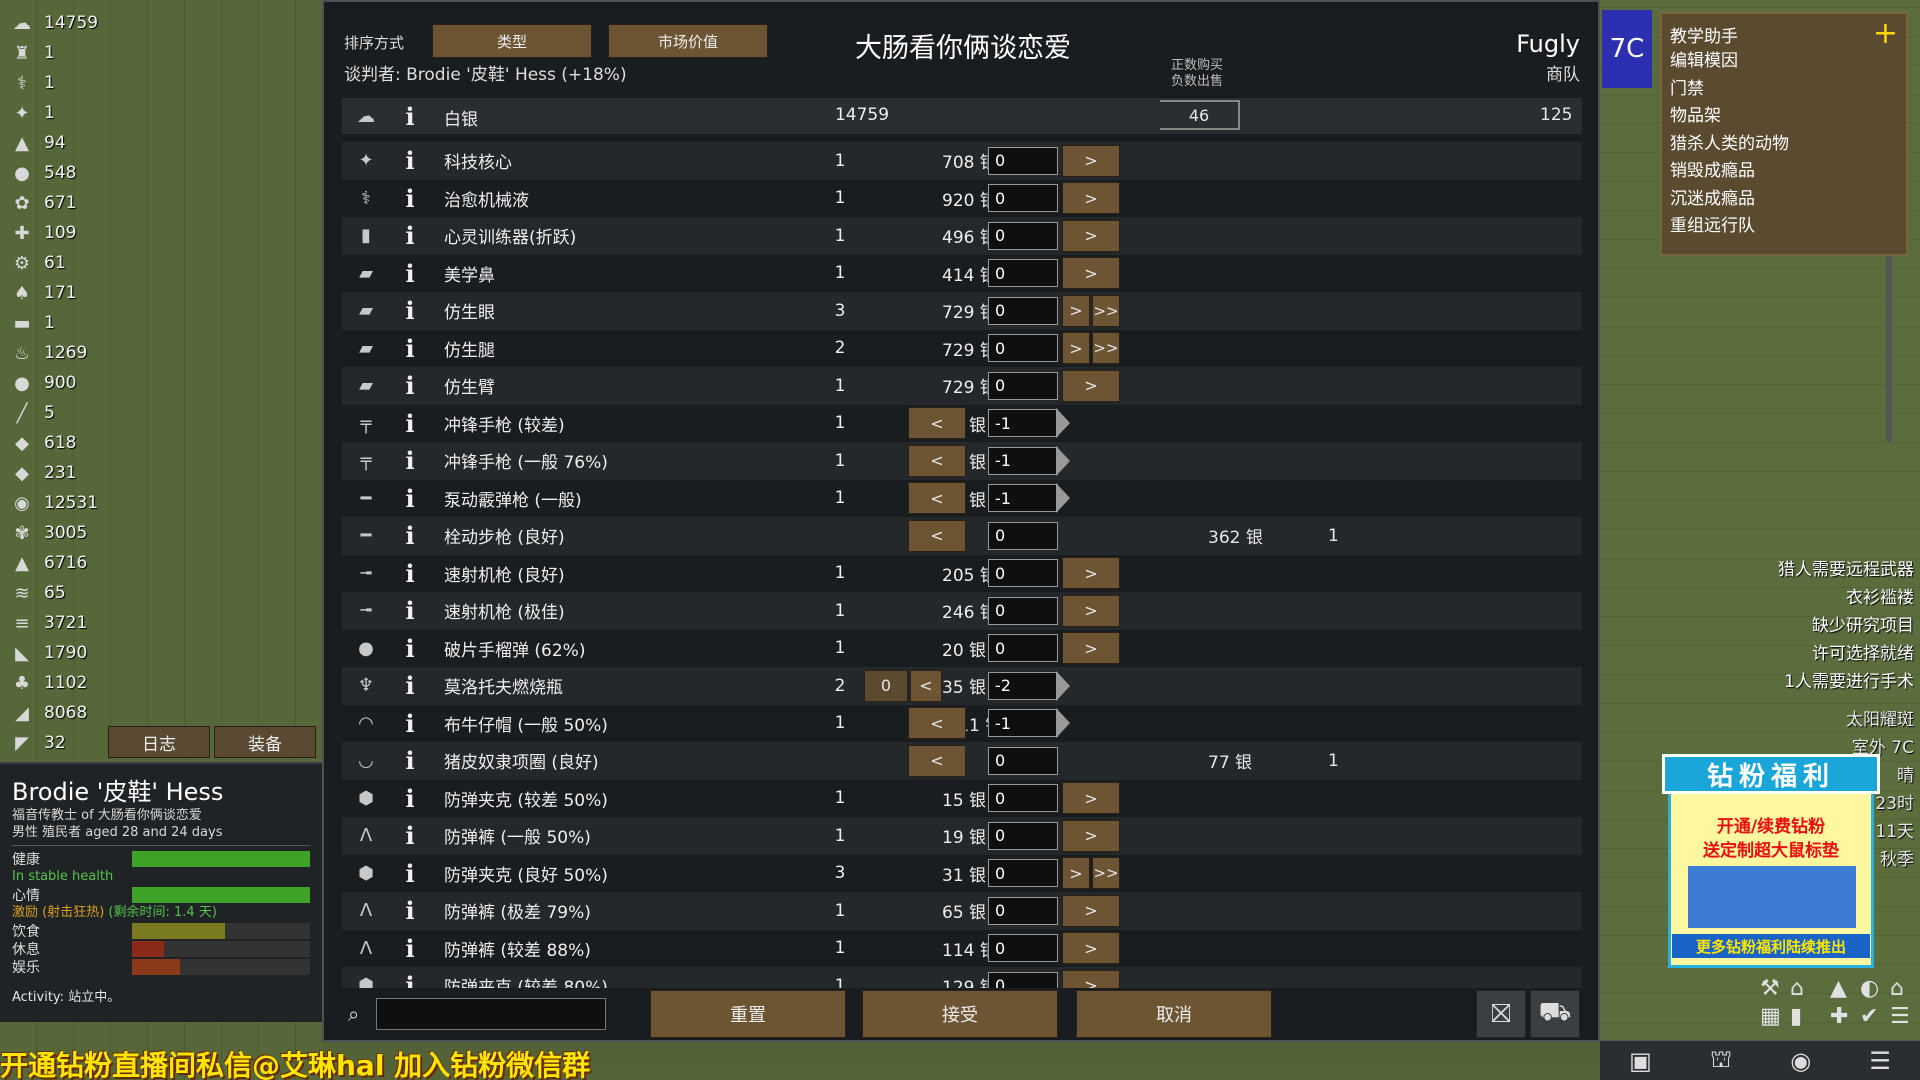 The width and height of the screenshot is (1920, 1080). Describe the element at coordinates (960, 1014) in the screenshot. I see `accept-button: 接受` at that location.